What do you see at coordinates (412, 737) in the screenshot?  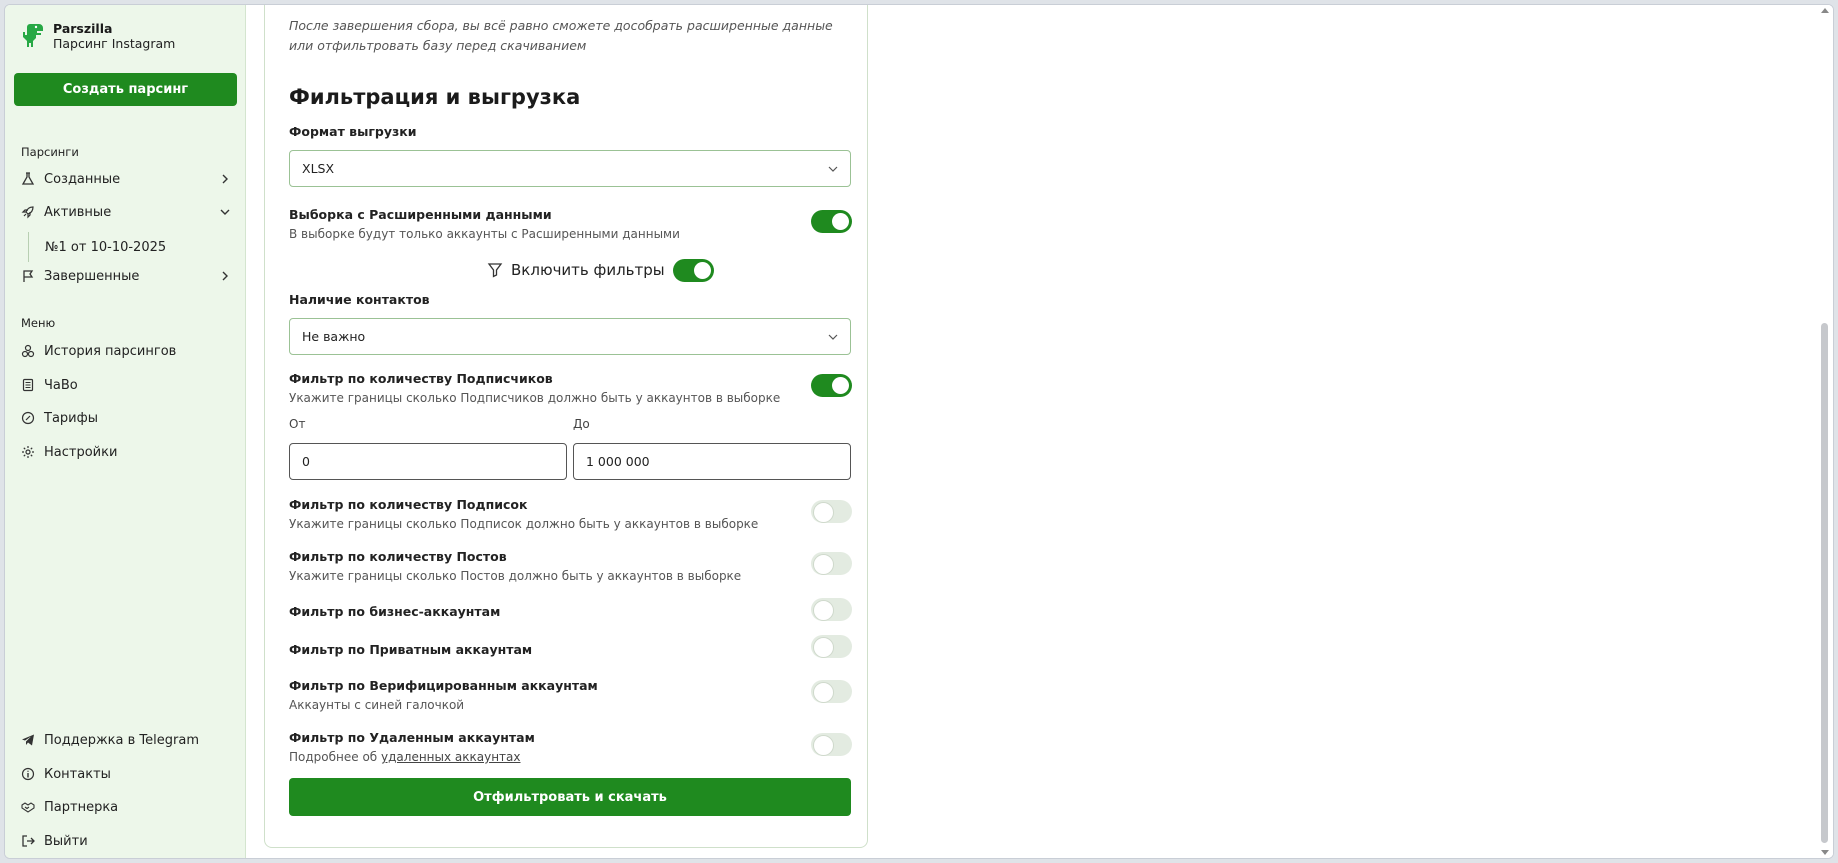 I see `deleted-label: Фильтр по Удаленным аккаунтам` at bounding box center [412, 737].